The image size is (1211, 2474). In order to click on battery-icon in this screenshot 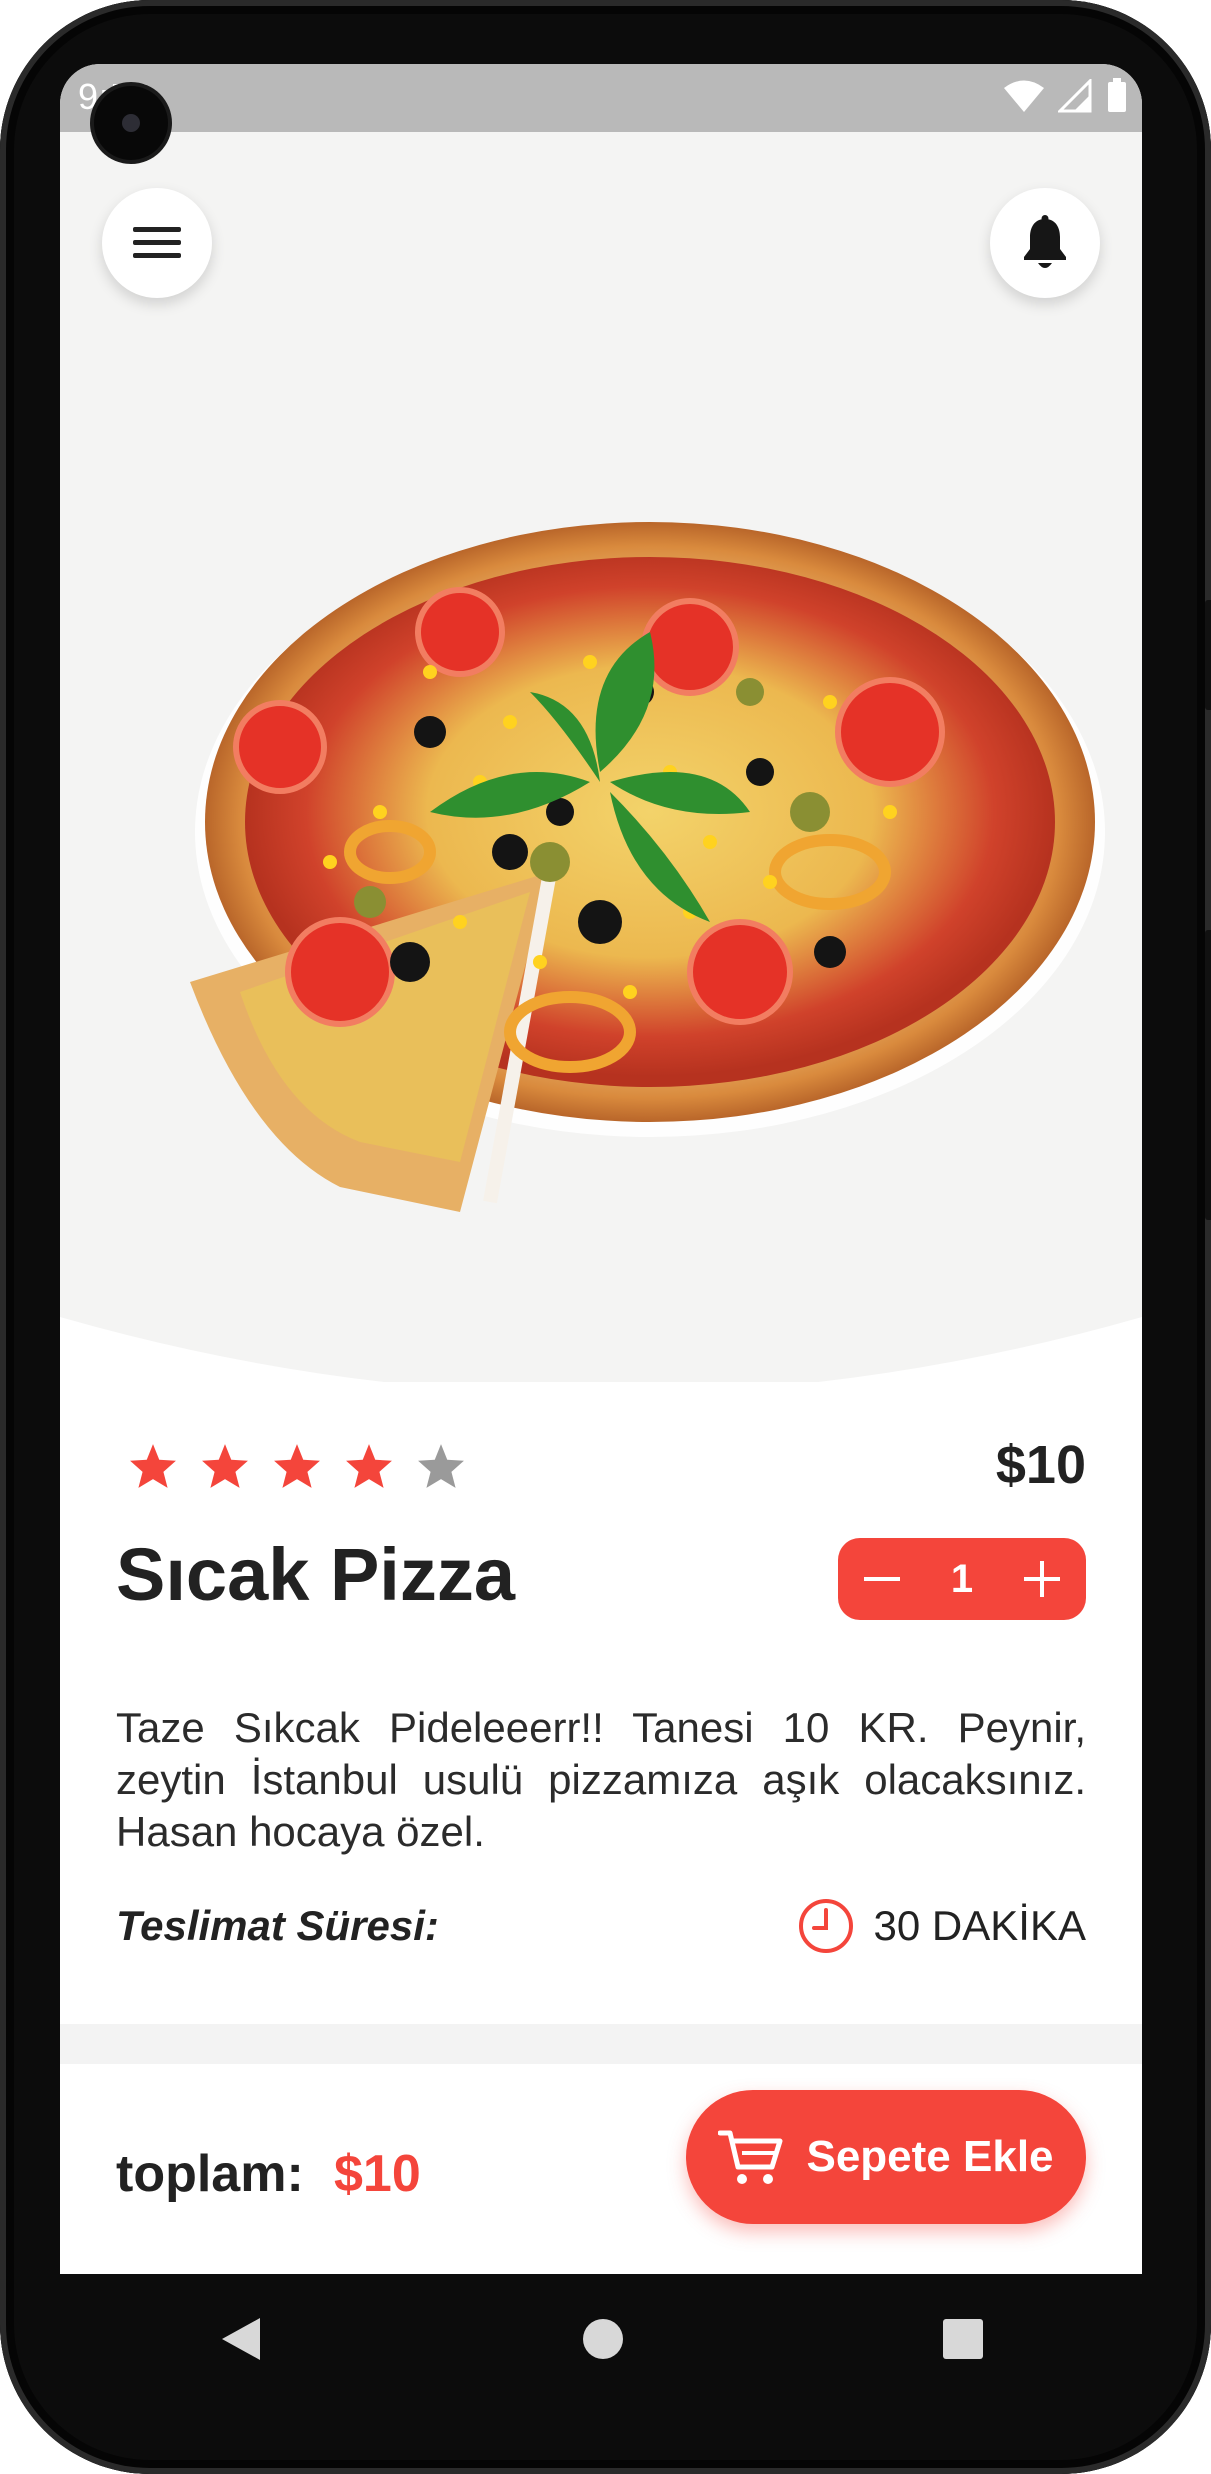, I will do `click(1117, 95)`.